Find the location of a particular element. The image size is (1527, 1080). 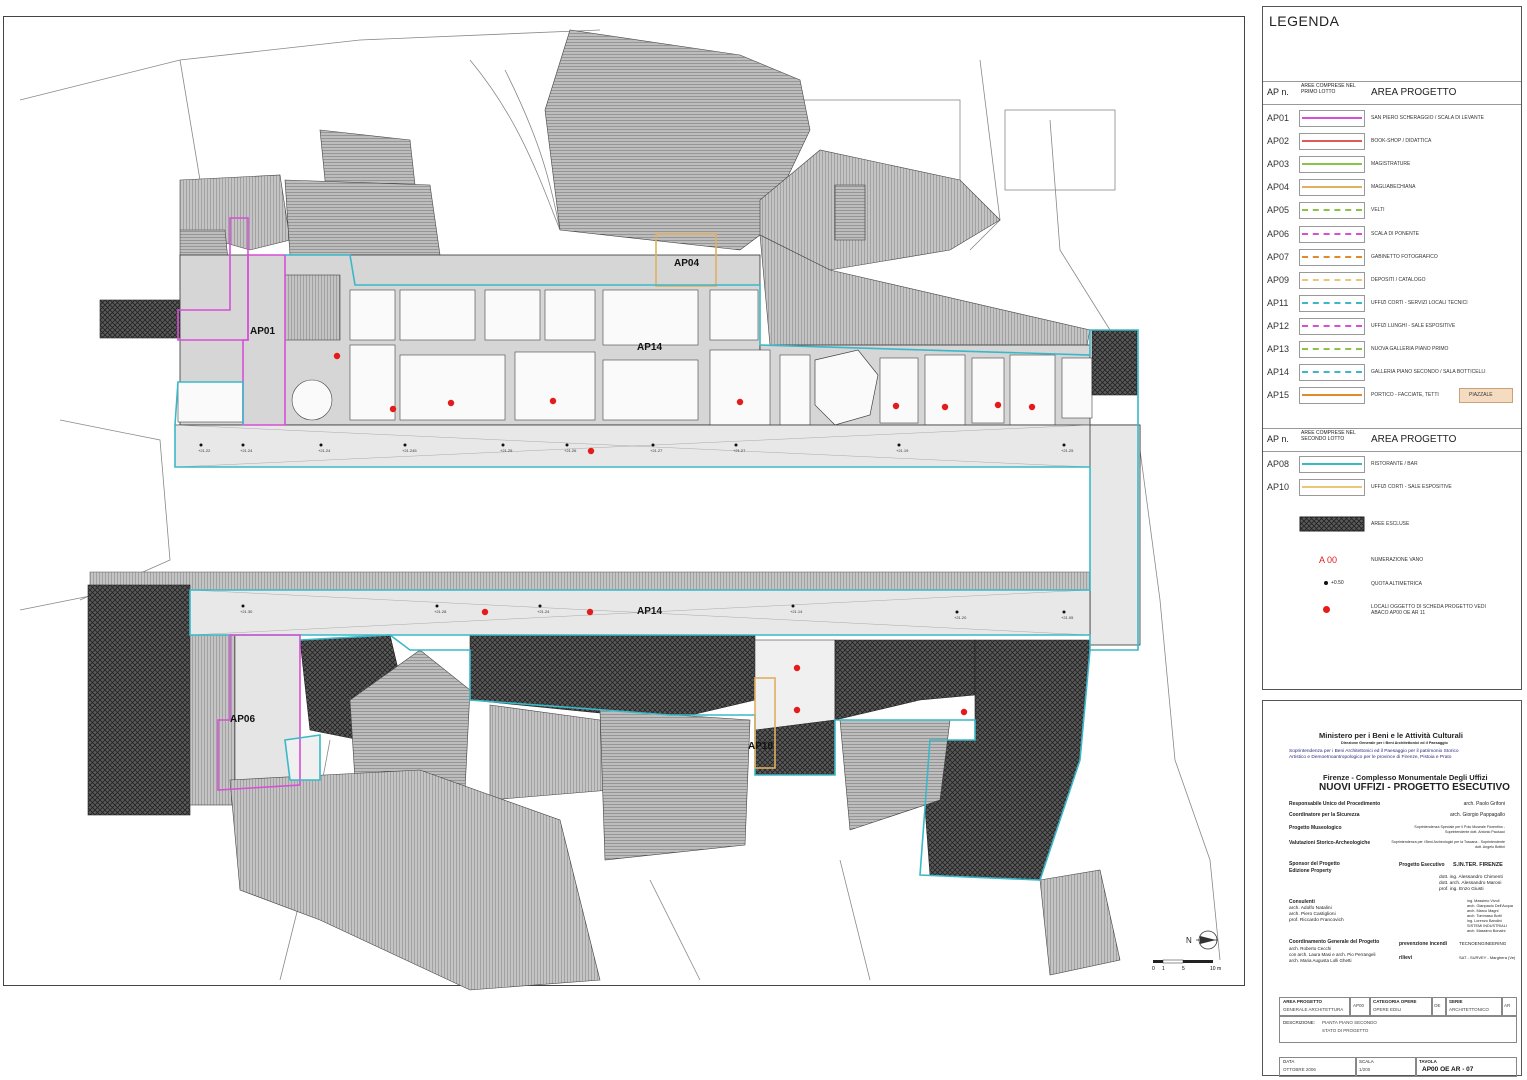

consultants-item: prof. Riccardo Francovich is located at coordinates (1316, 920).